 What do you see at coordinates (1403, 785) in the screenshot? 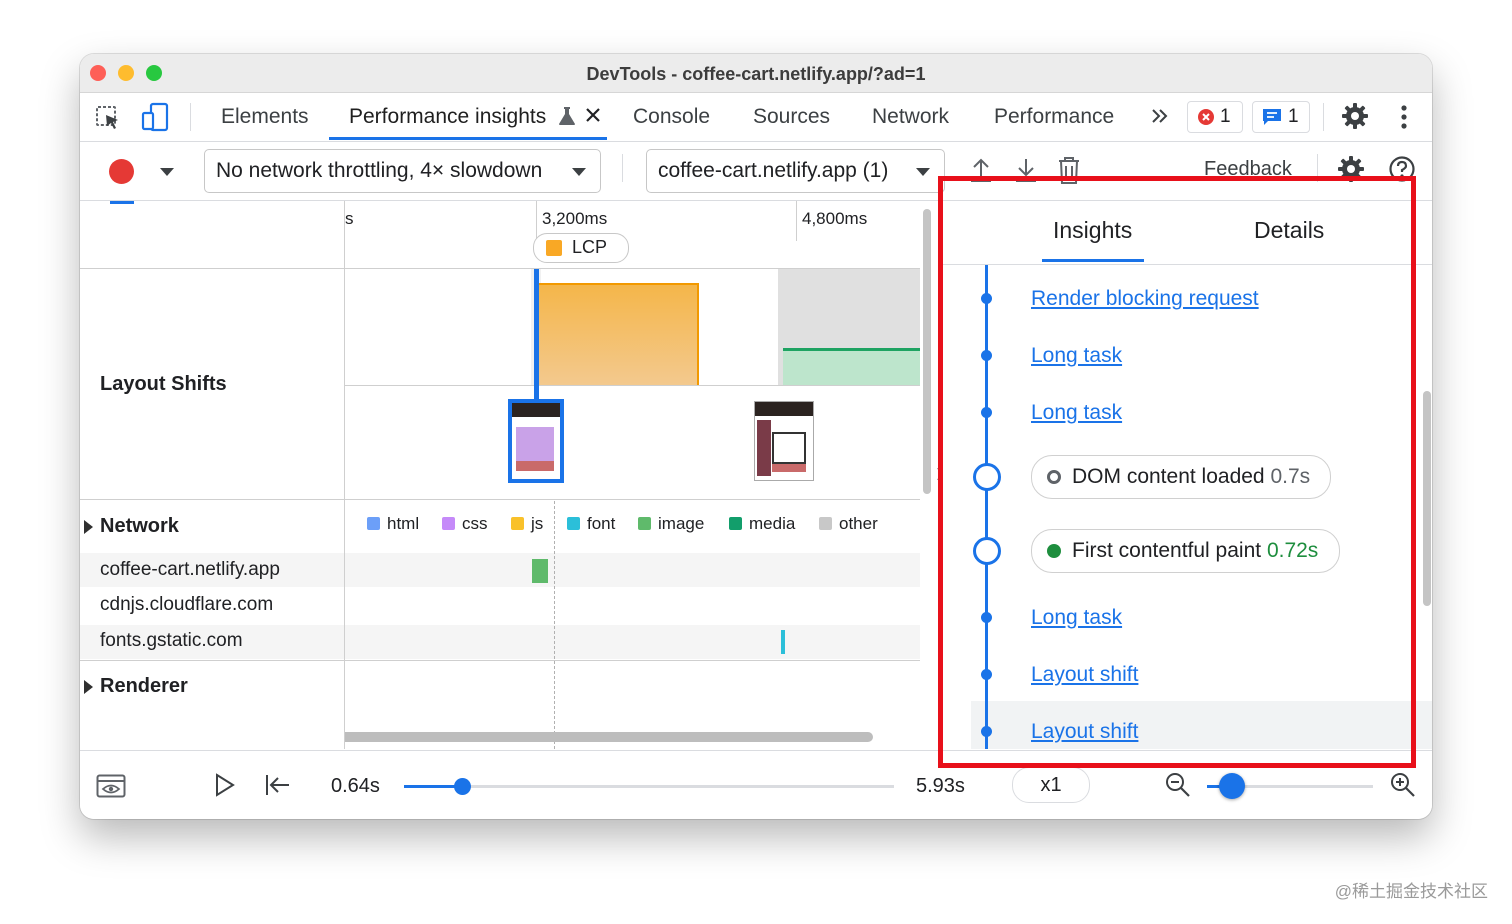
I see `zoom-in-icon` at bounding box center [1403, 785].